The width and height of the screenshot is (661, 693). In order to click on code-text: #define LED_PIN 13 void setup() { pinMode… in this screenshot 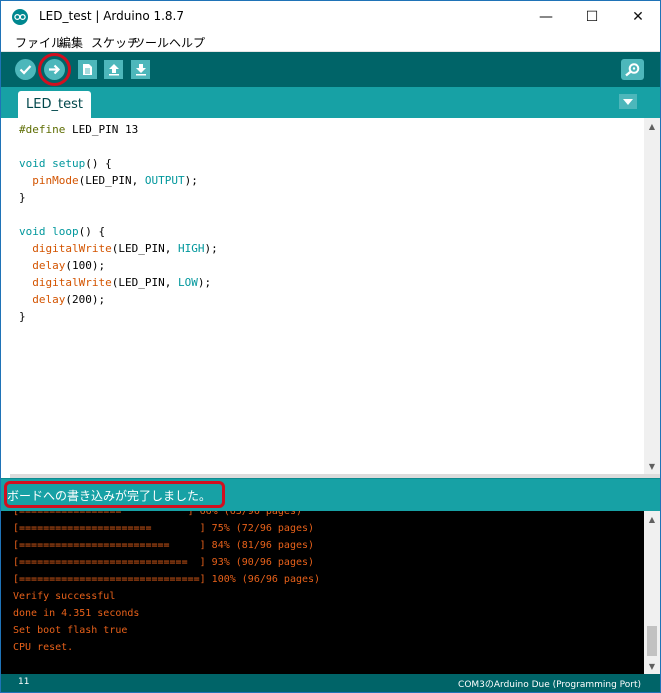, I will do `click(118, 223)`.